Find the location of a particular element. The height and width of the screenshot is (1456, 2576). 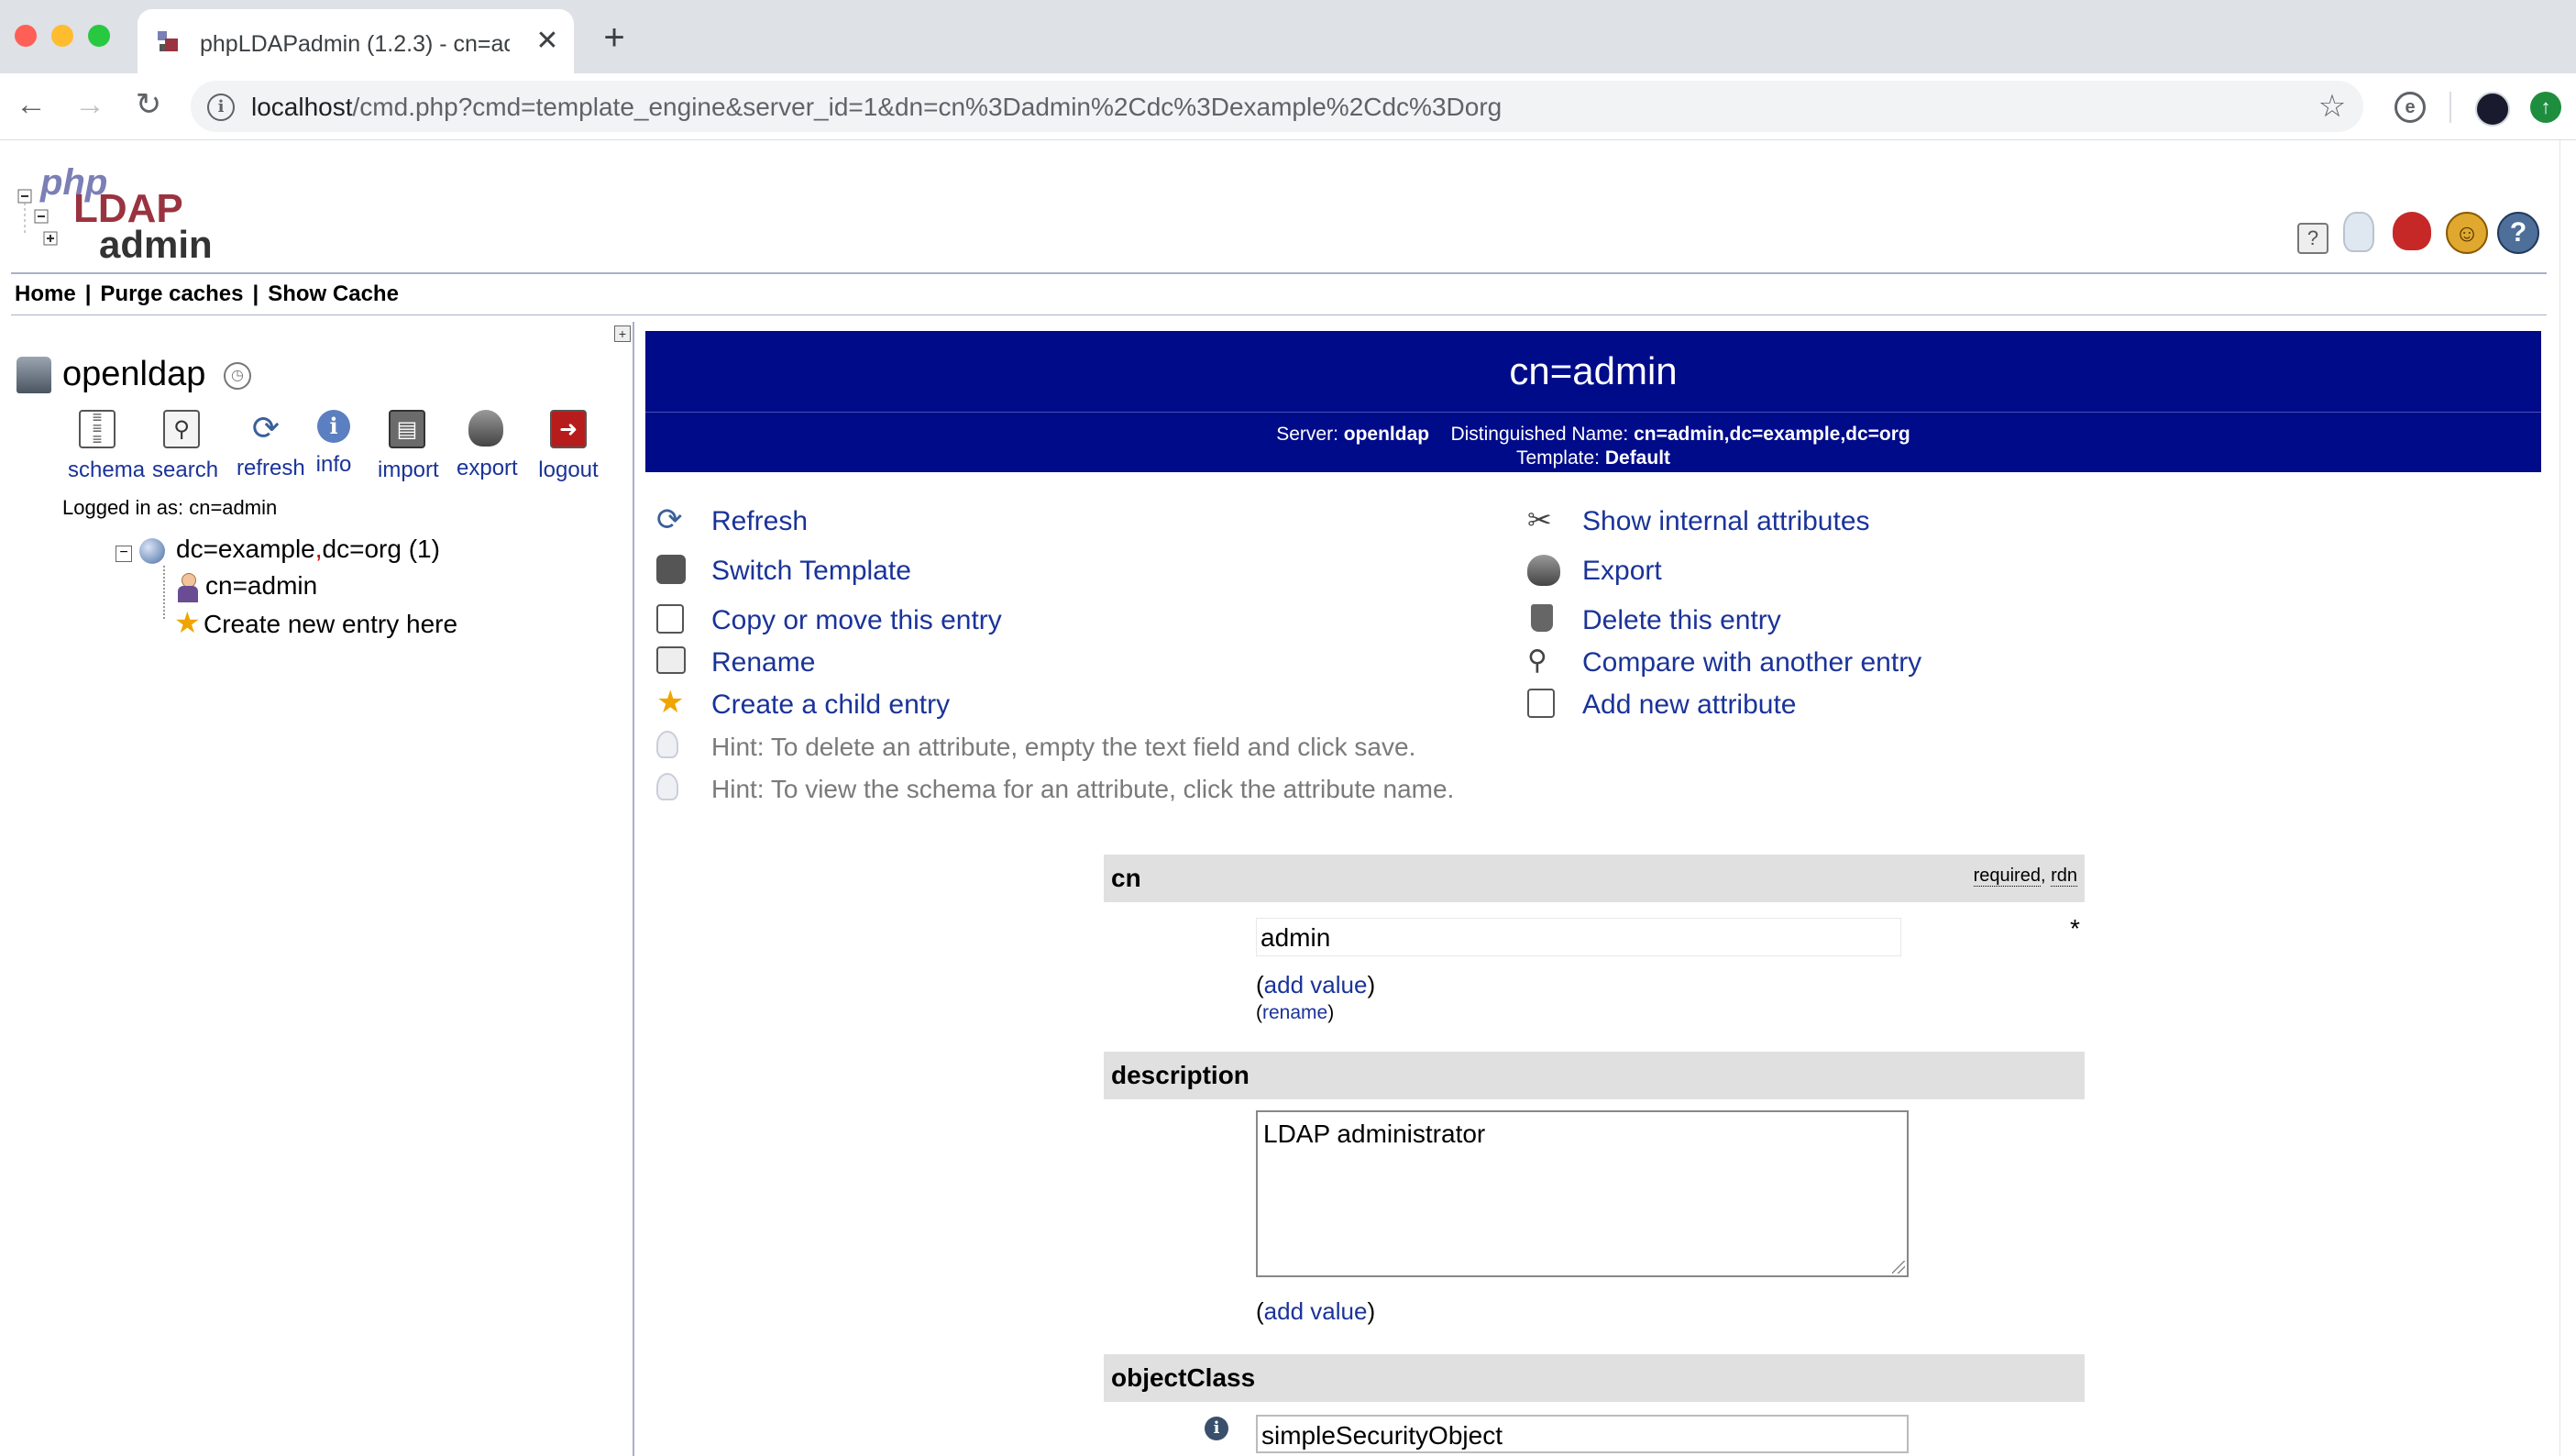

search-icon: ⚲ is located at coordinates (181, 429).